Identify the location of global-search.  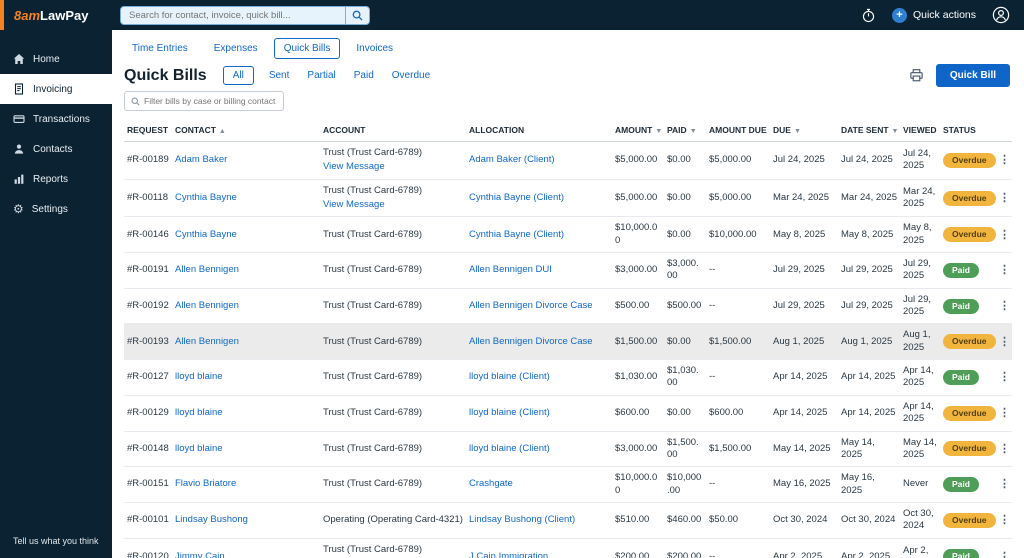
(245, 15).